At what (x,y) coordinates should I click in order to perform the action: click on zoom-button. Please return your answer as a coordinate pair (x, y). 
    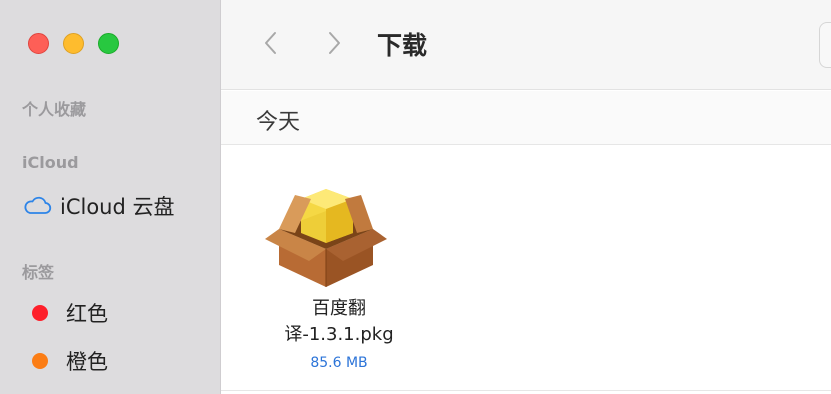
    Looking at the image, I should click on (108, 43).